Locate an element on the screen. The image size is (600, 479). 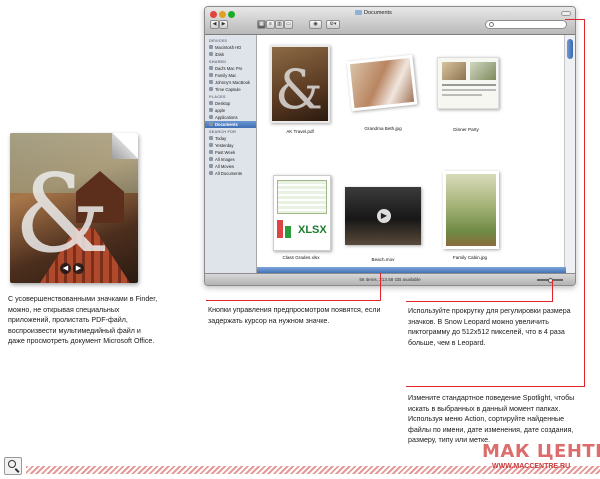
sidebar-item-label: Macintosh HD is located at coordinates (228, 47).